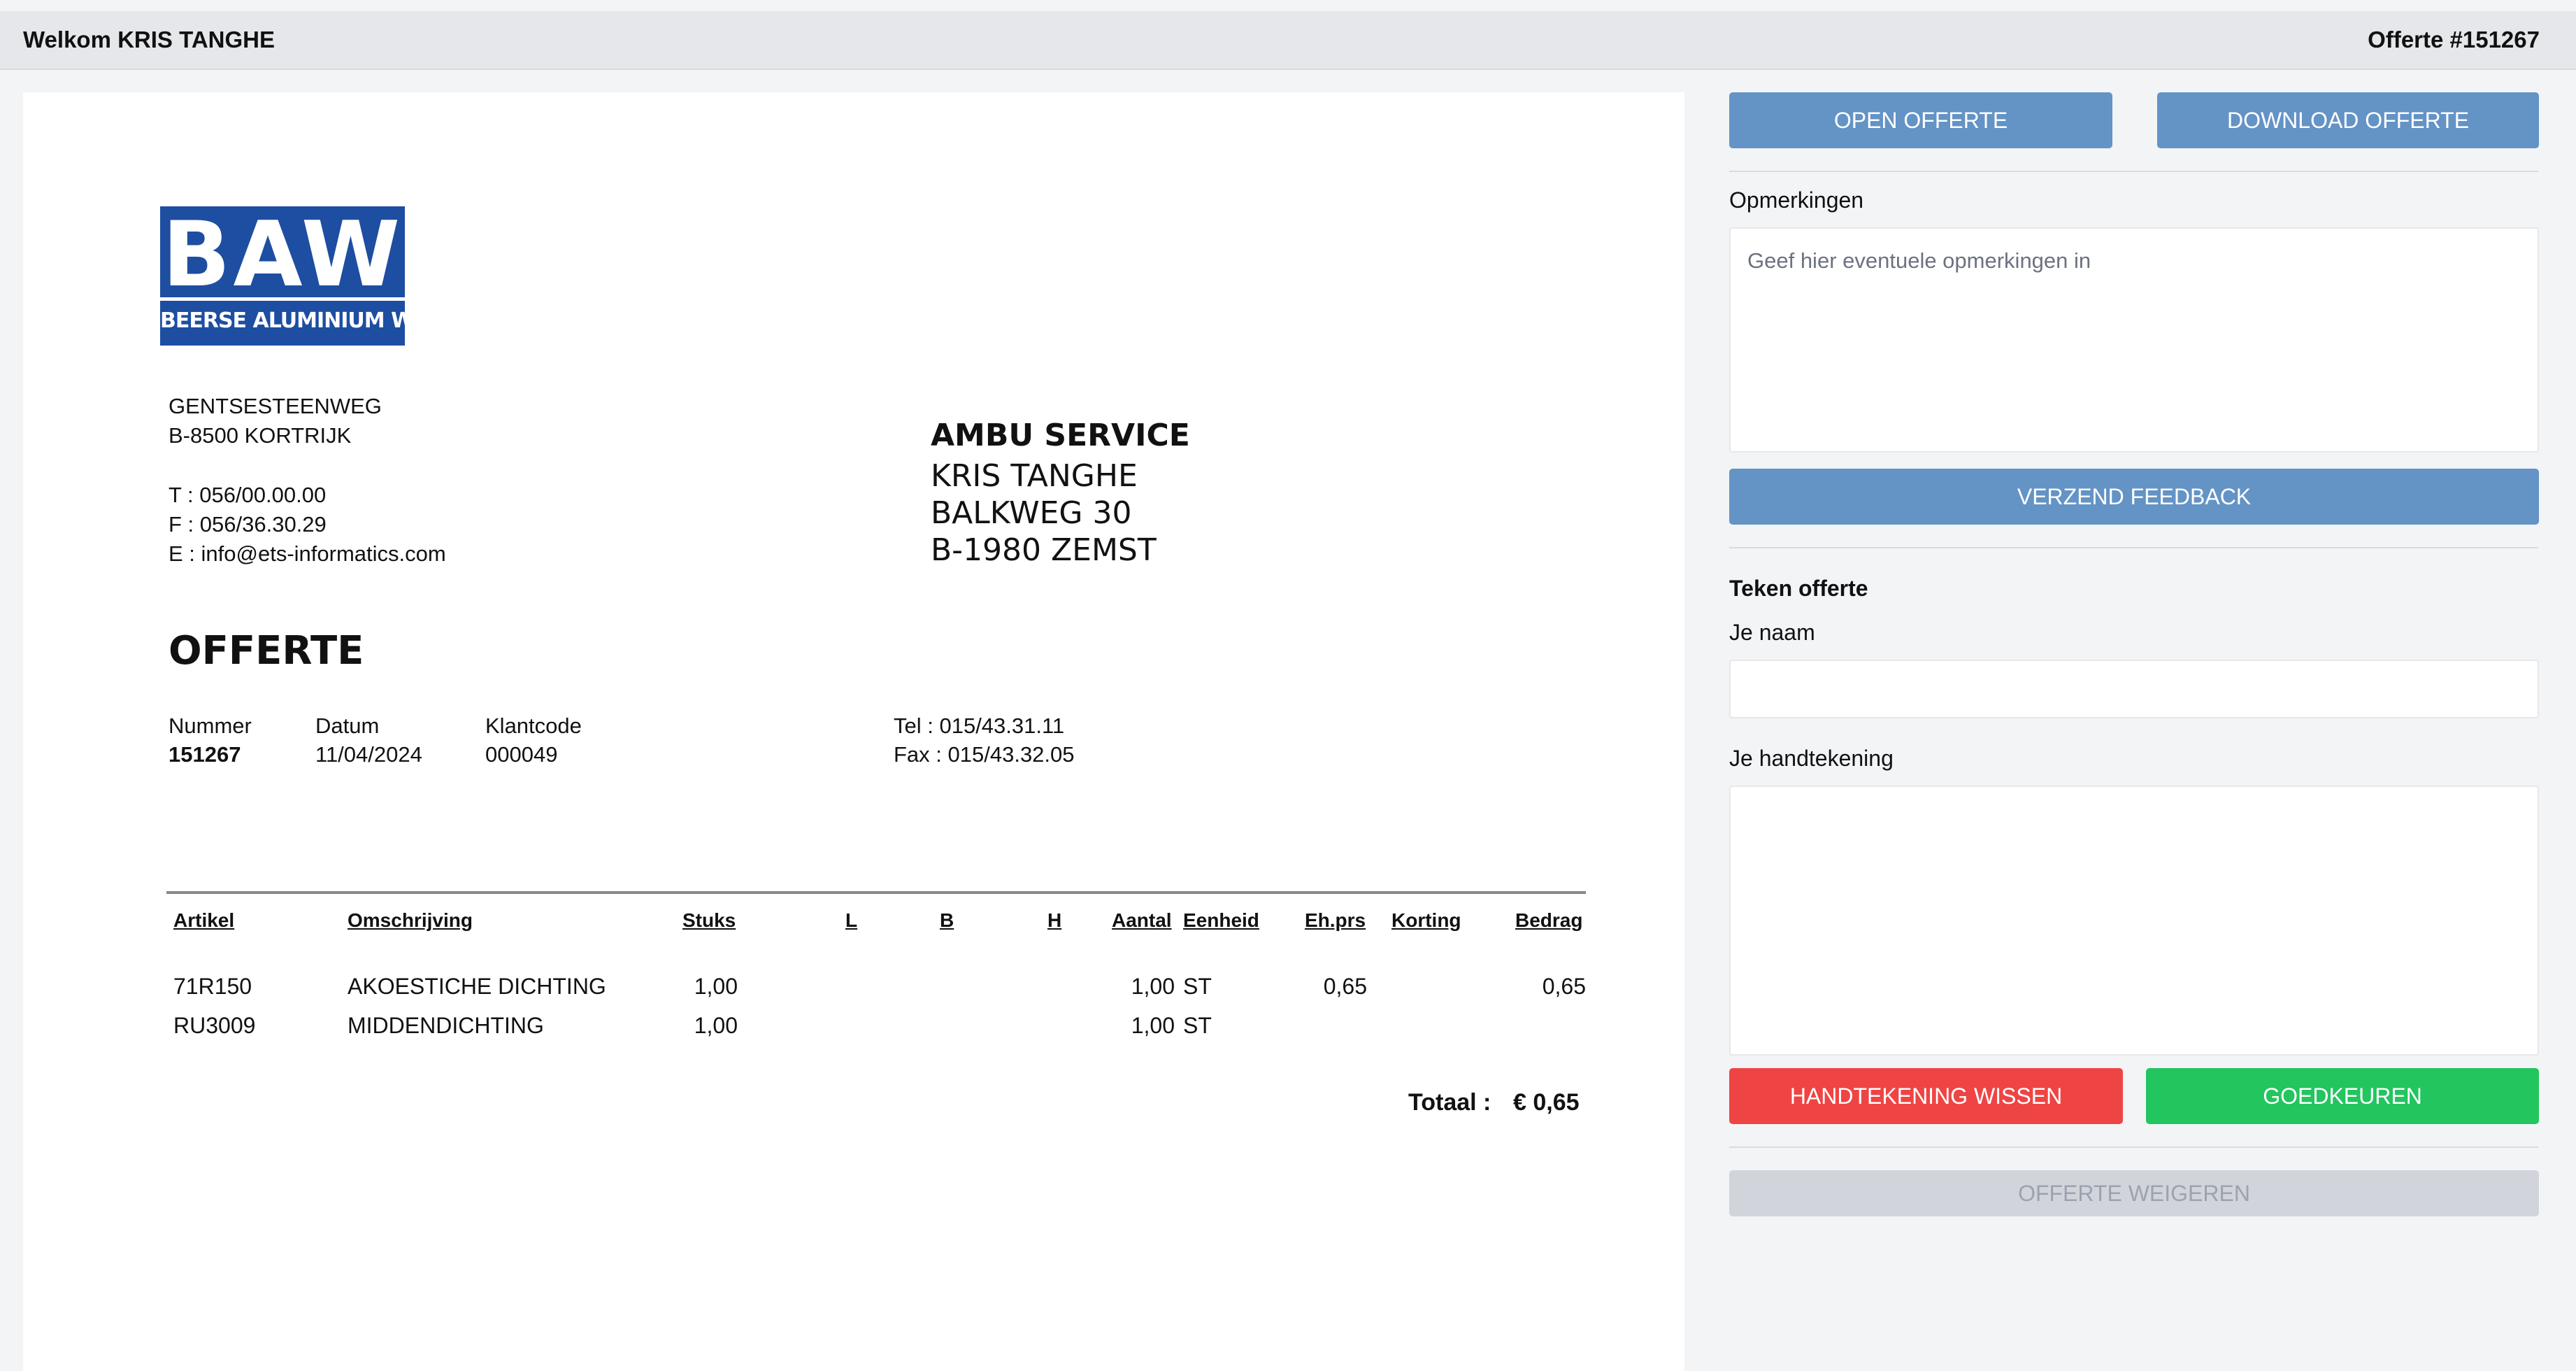  I want to click on remarks-textarea, so click(2134, 340).